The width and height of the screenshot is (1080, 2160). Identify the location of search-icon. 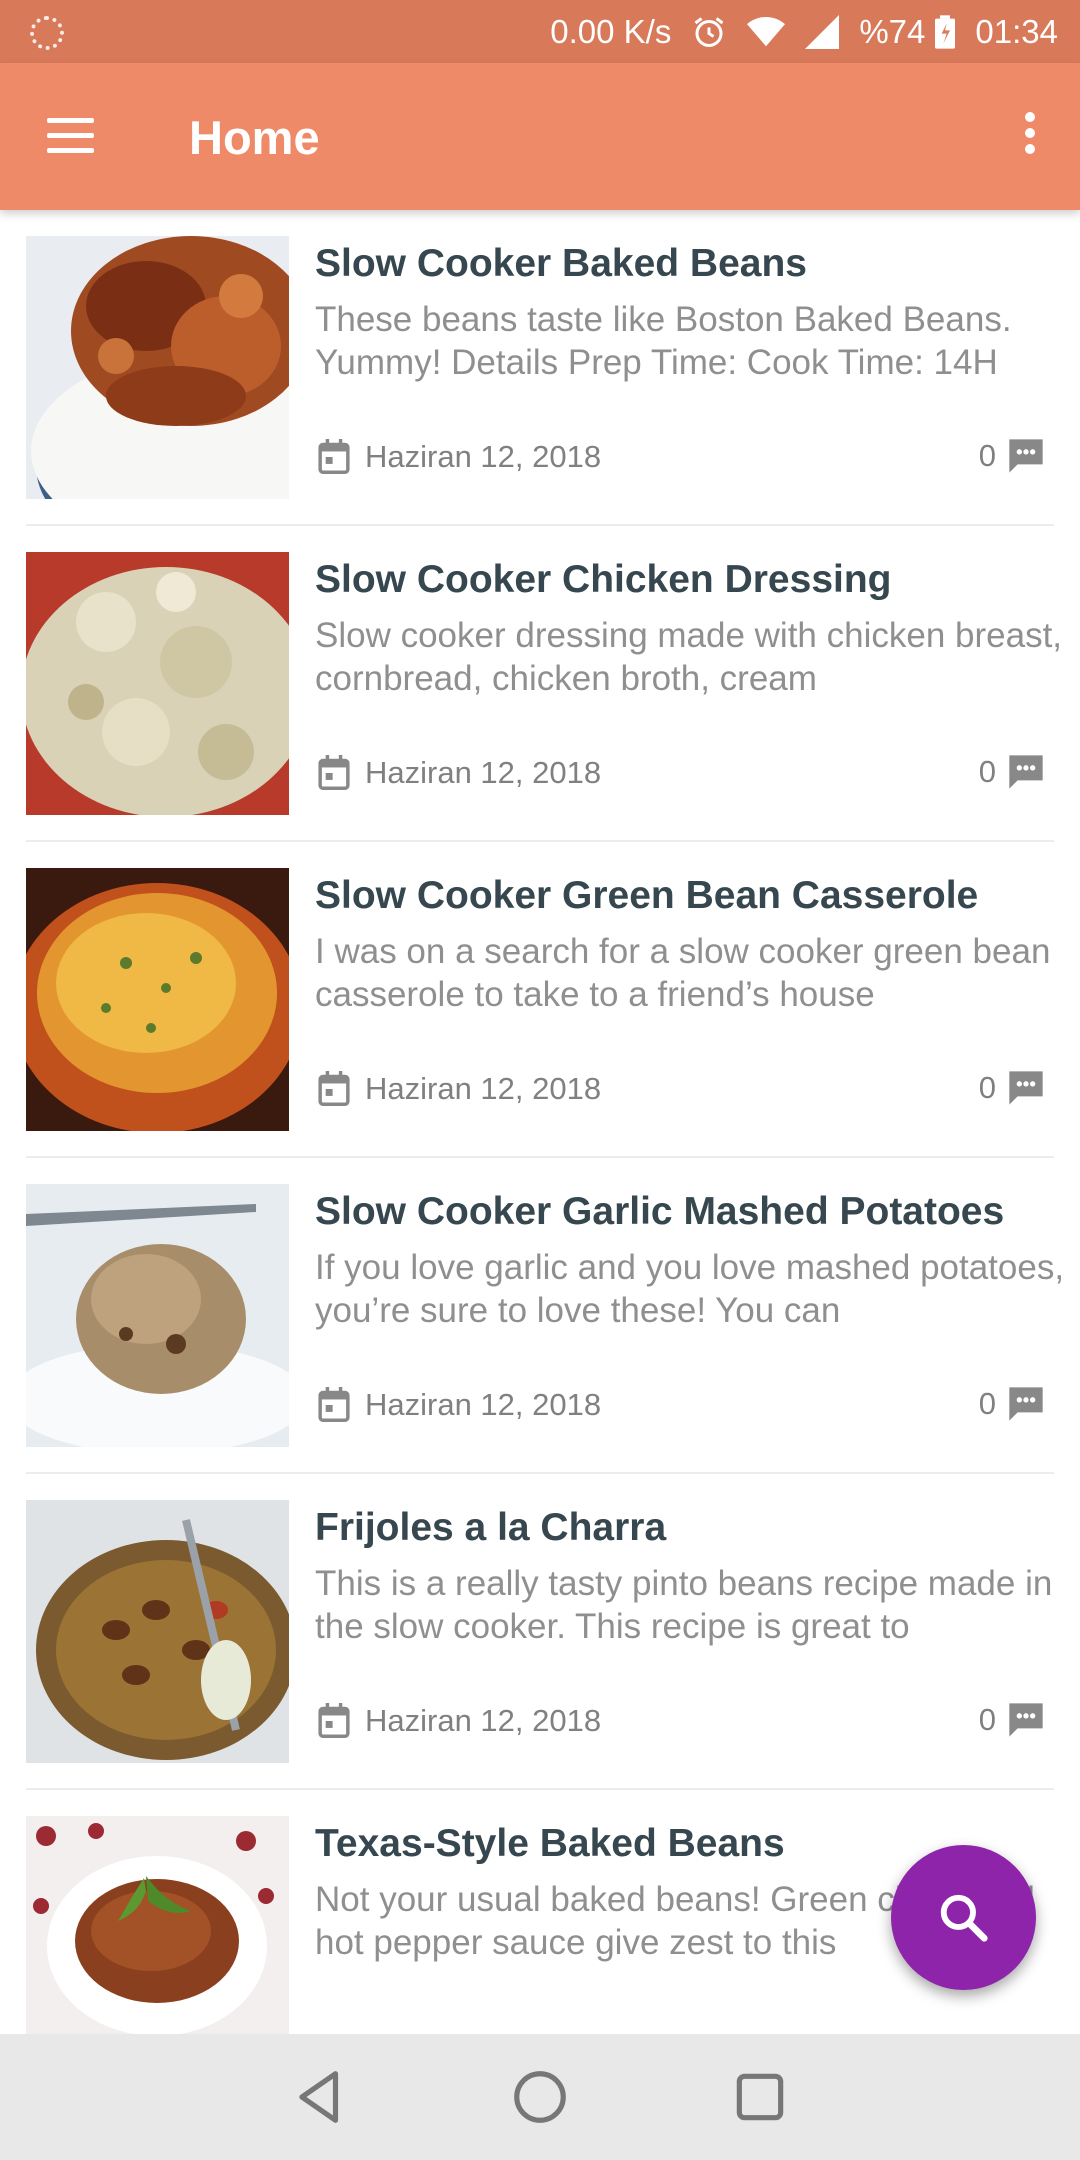
(964, 1918).